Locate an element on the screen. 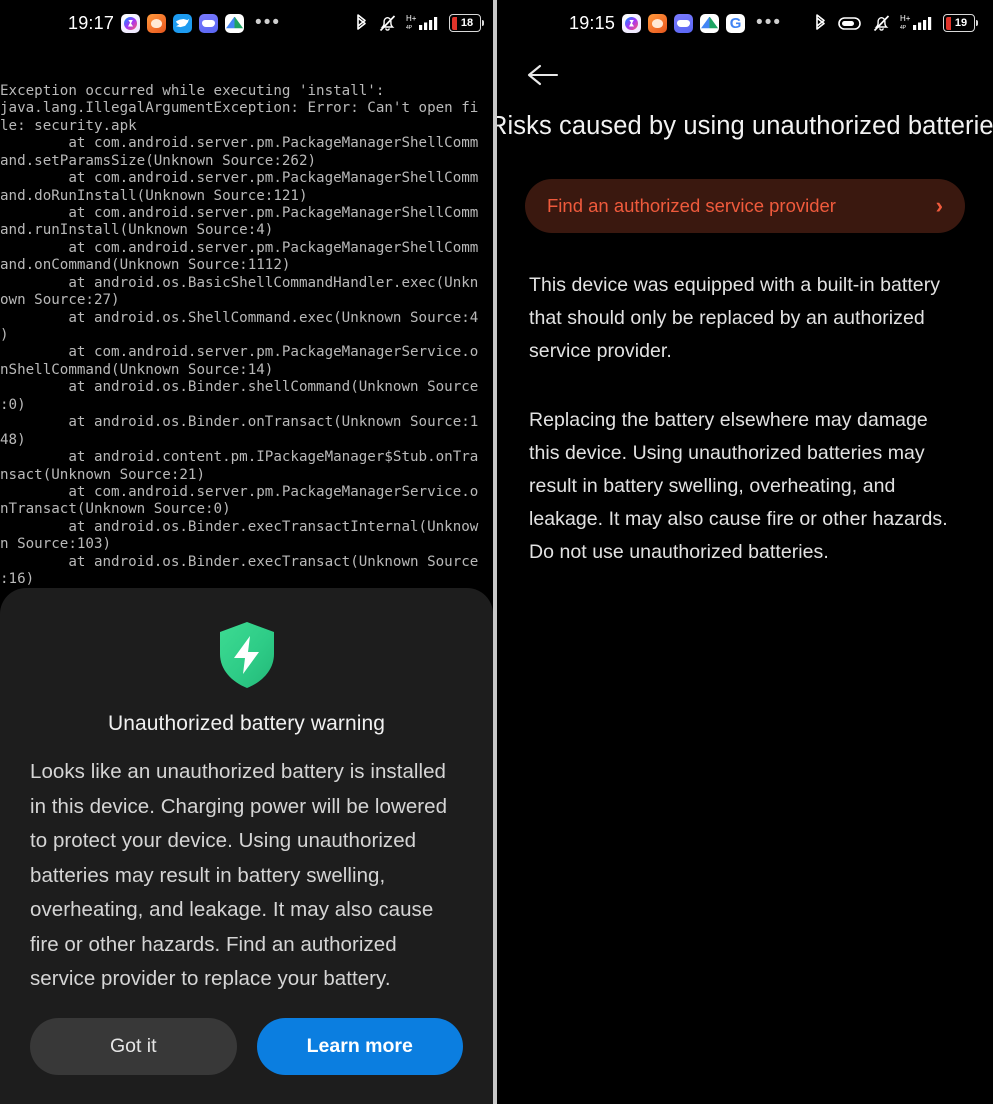 The image size is (993, 1104). chevron-right-icon: › is located at coordinates (939, 205).